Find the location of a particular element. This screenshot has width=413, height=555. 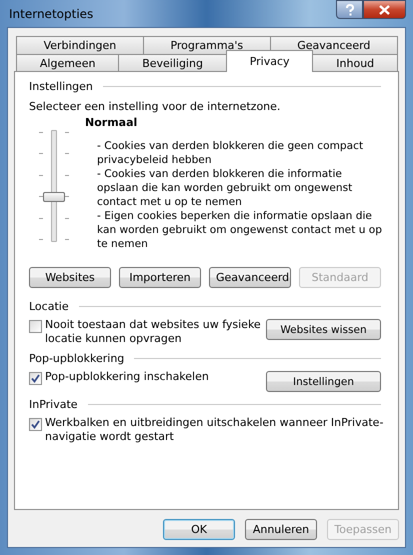

dialog-button: OK is located at coordinates (199, 529).